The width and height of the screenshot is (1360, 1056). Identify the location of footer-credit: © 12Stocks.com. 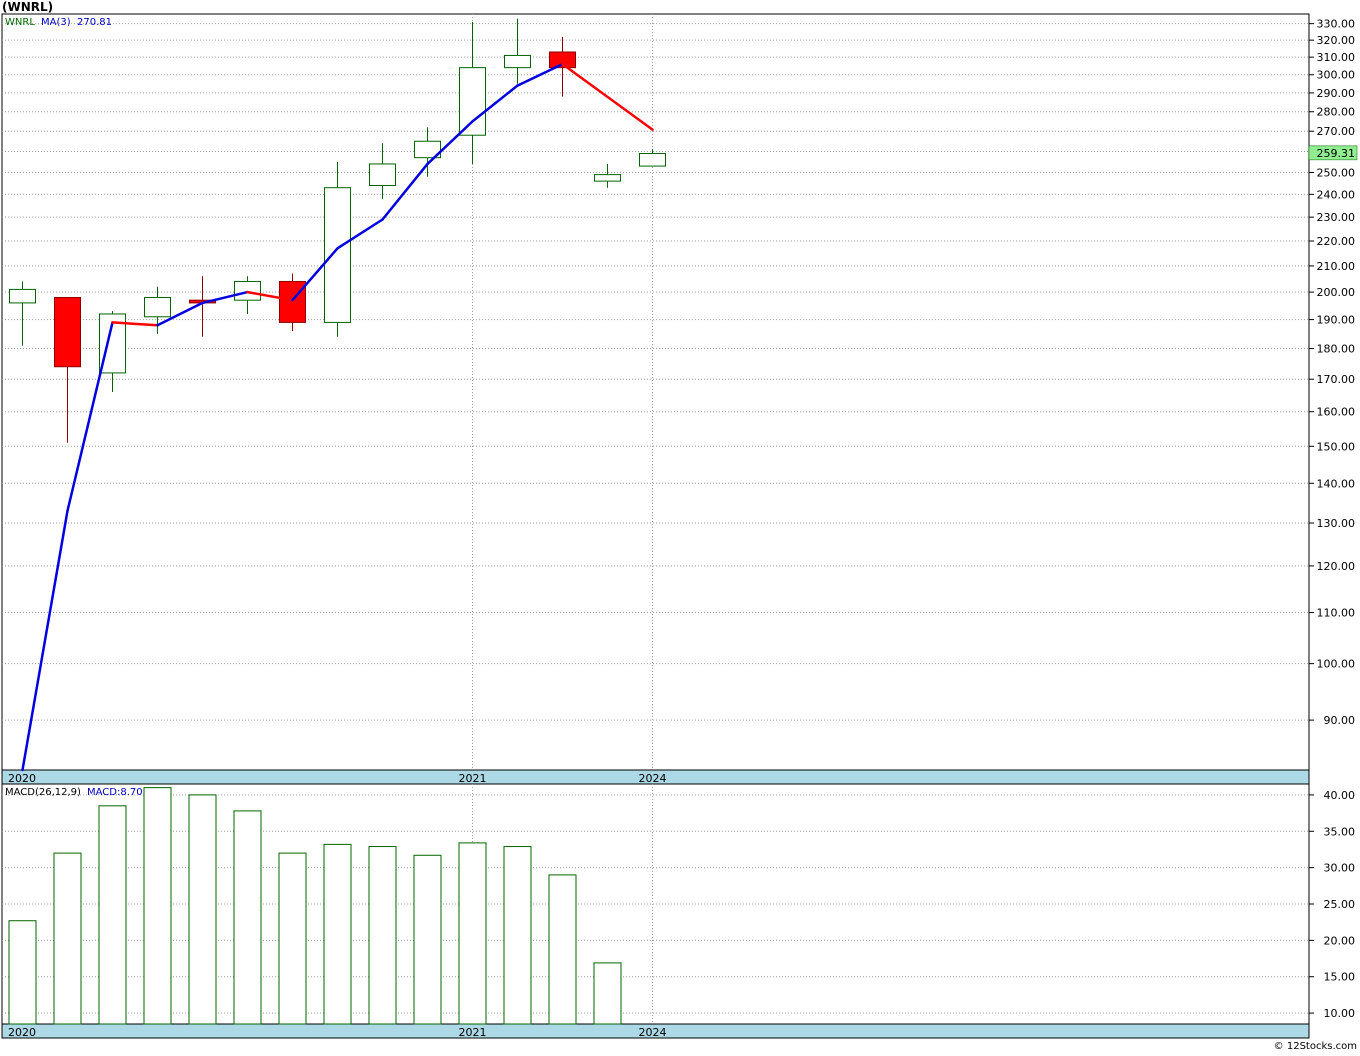
(1315, 1046).